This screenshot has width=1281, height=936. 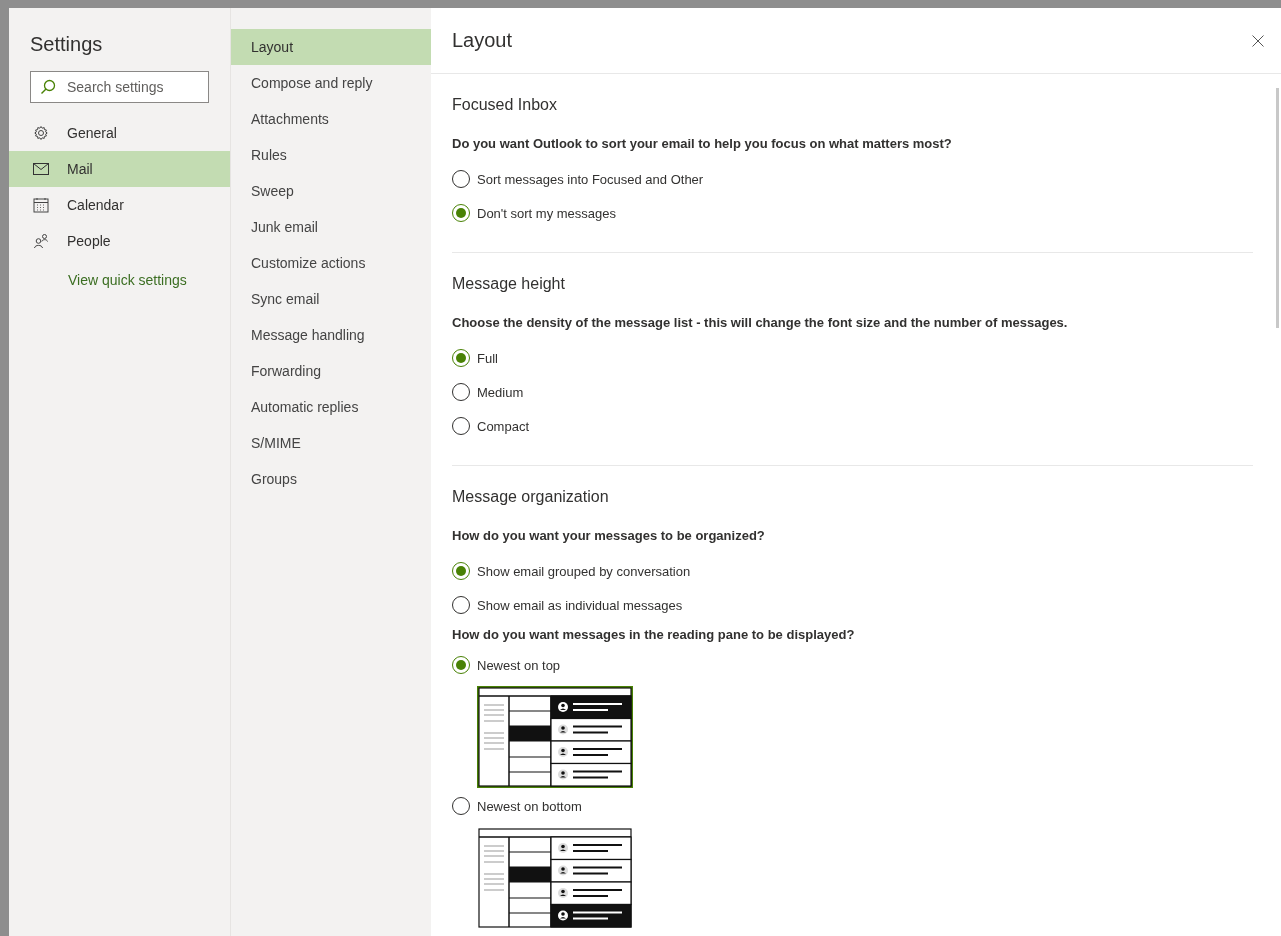 What do you see at coordinates (119, 241) in the screenshot?
I see `settings-nav-item: People` at bounding box center [119, 241].